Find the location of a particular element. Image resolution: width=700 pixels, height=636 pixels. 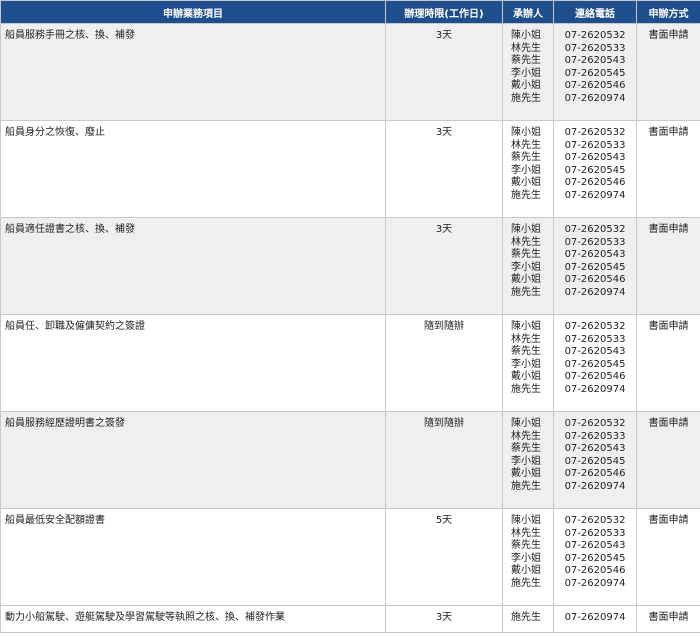

service-item-cell: 船員最低安全配額證書 is located at coordinates (193, 557).